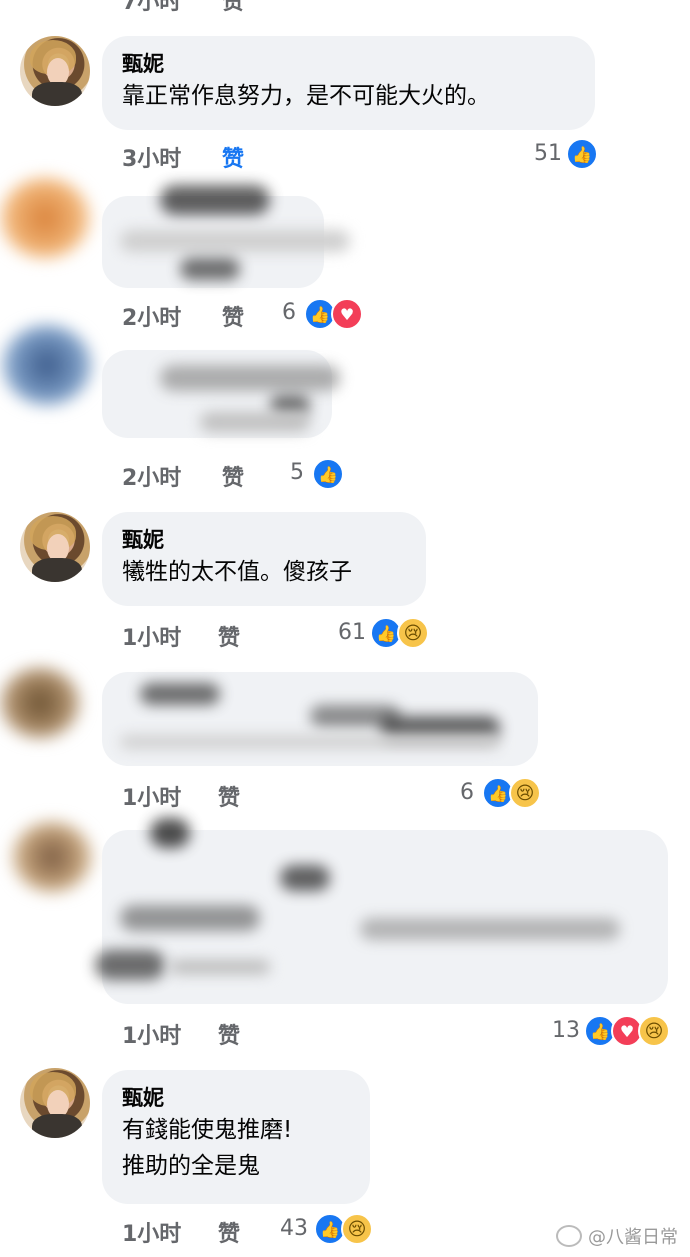 The height and width of the screenshot is (1257, 690). I want to click on reactions: 👍 ♥, so click(333, 314).